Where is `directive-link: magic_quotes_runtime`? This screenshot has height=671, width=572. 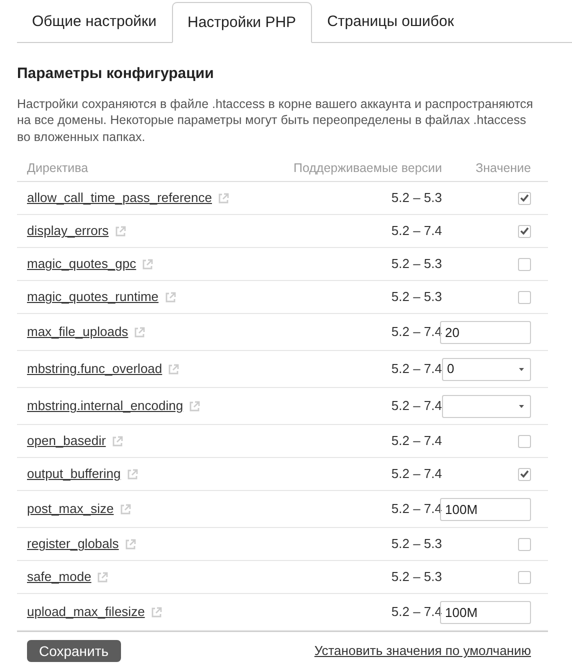
directive-link: magic_quotes_runtime is located at coordinates (93, 297).